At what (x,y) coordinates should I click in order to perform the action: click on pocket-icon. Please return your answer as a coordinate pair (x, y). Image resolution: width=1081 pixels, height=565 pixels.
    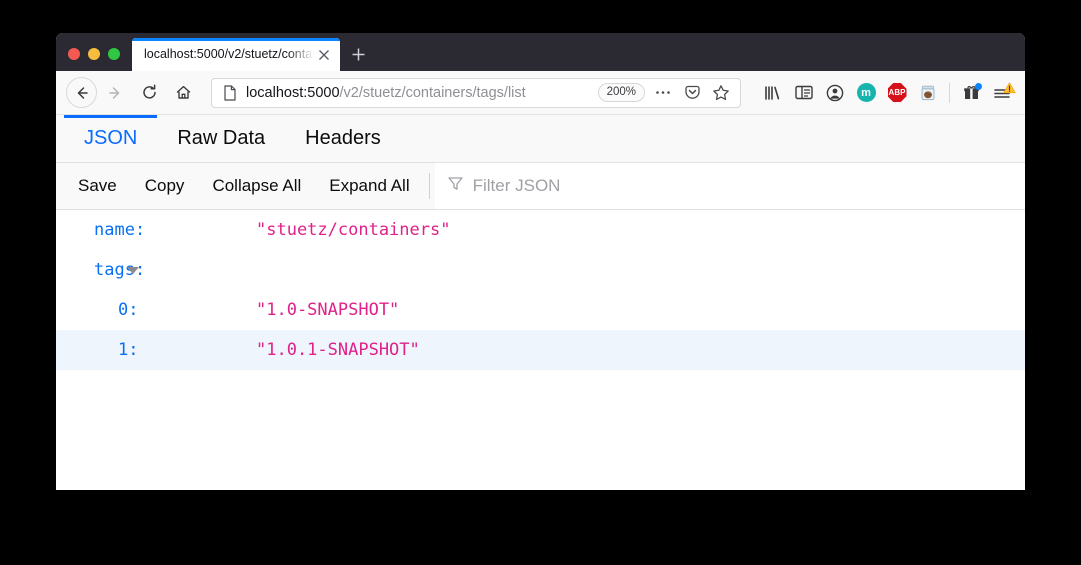
    Looking at the image, I should click on (692, 93).